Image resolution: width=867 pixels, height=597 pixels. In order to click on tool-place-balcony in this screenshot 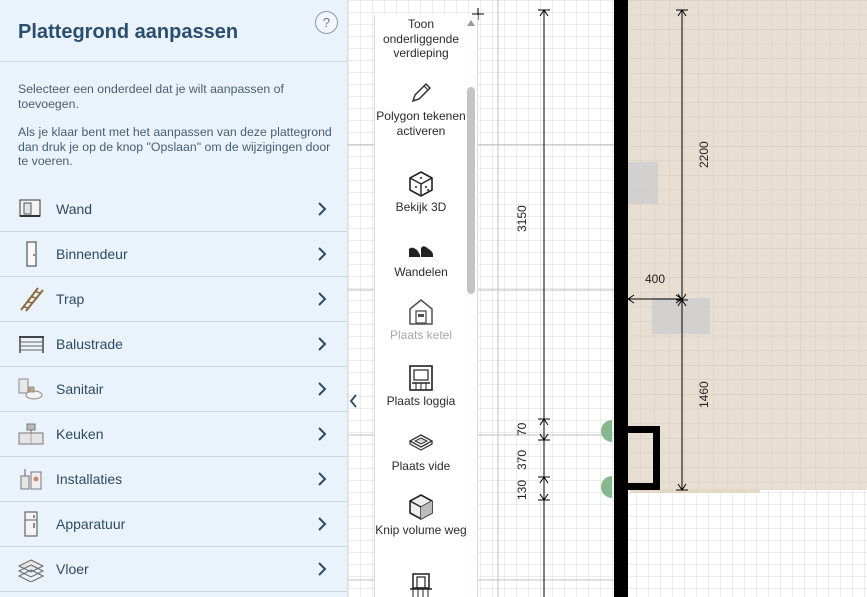, I will do `click(421, 584)`.